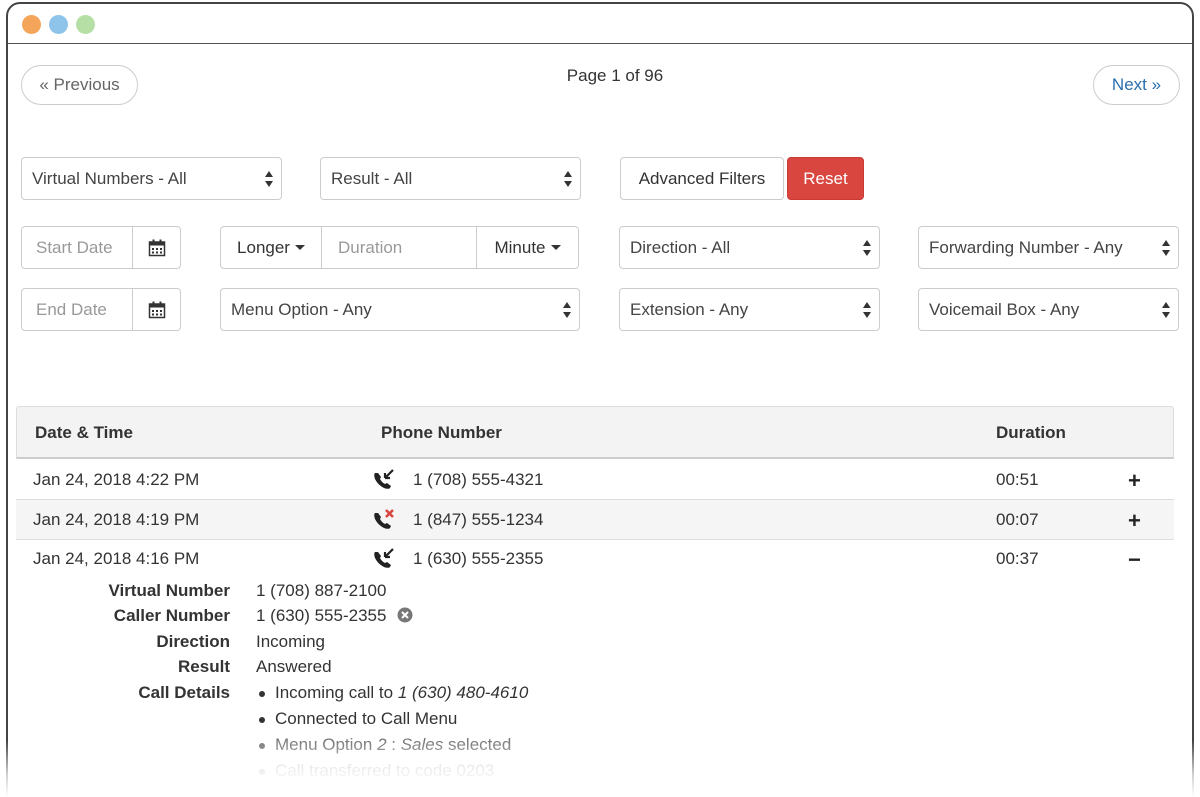 The width and height of the screenshot is (1200, 797). Describe the element at coordinates (301, 309) in the screenshot. I see `menu-option-select-label: Menu Option - Any` at that location.